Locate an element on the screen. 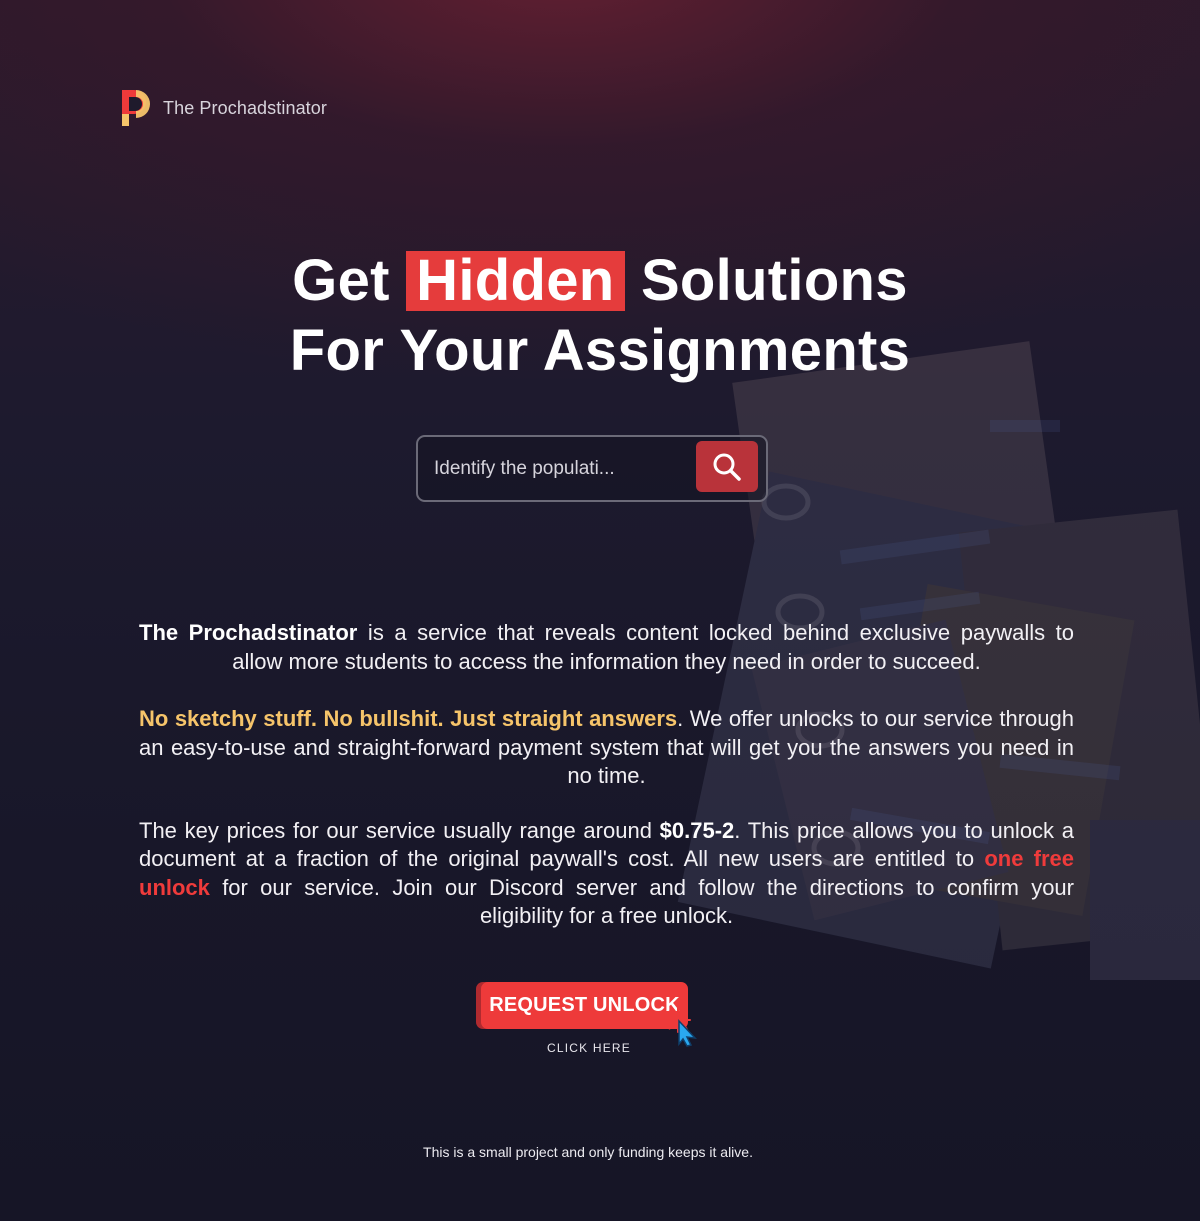 The width and height of the screenshot is (1200, 1221). hero-title-highlight: Hidden is located at coordinates (515, 281).